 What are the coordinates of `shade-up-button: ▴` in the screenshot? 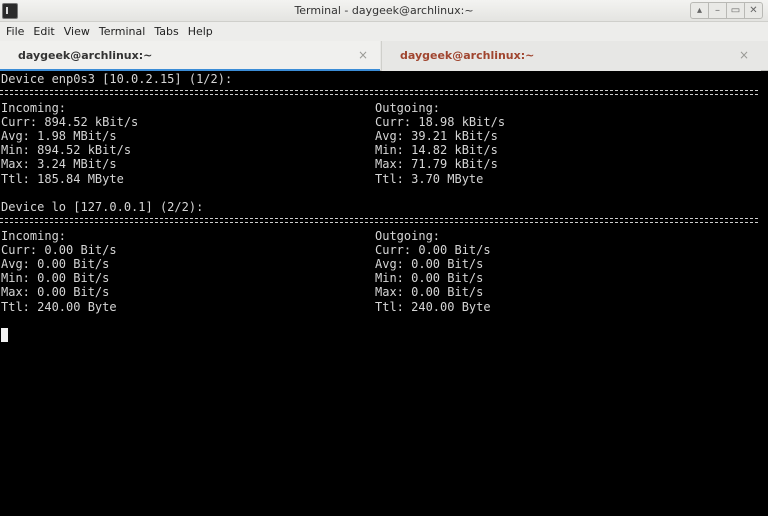 It's located at (699, 10).